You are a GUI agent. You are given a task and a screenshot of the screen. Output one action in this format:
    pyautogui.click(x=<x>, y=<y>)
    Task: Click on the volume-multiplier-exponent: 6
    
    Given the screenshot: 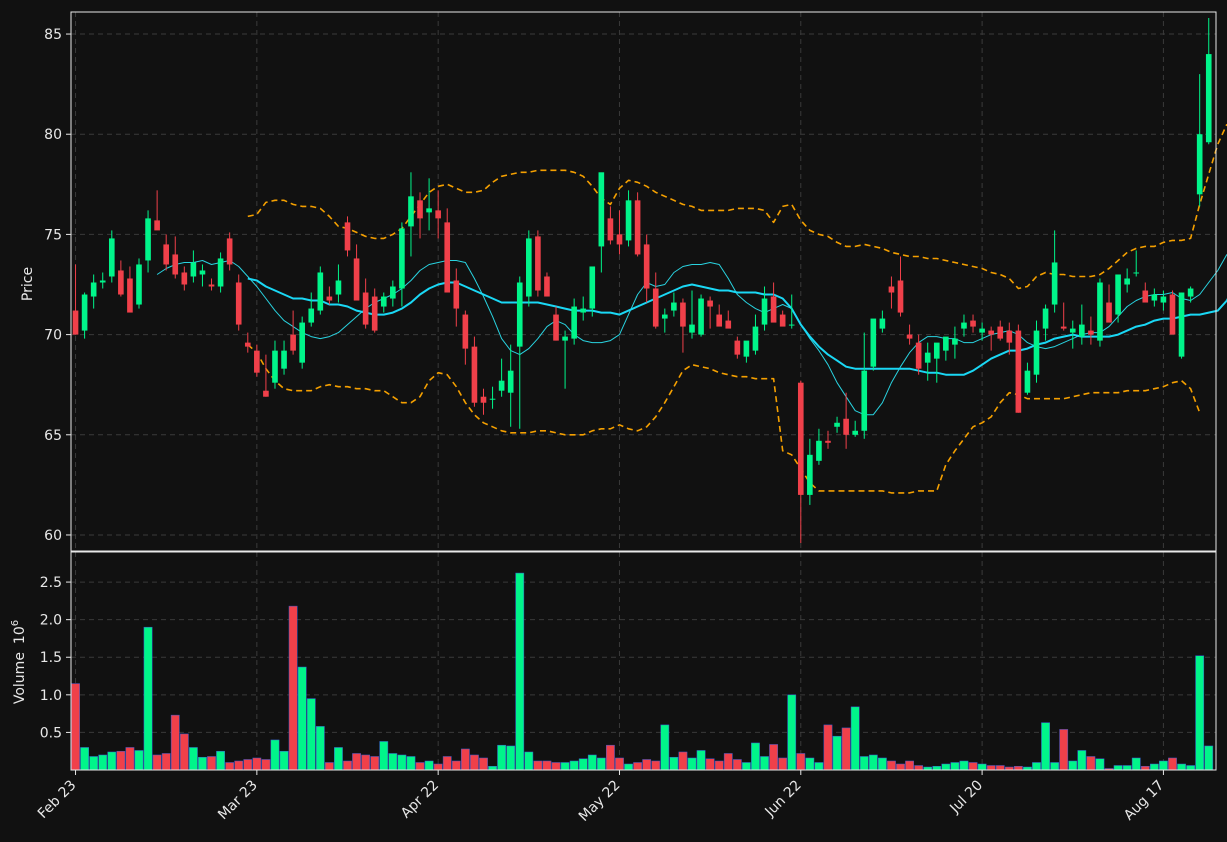 What is the action you would take?
    pyautogui.click(x=15, y=623)
    